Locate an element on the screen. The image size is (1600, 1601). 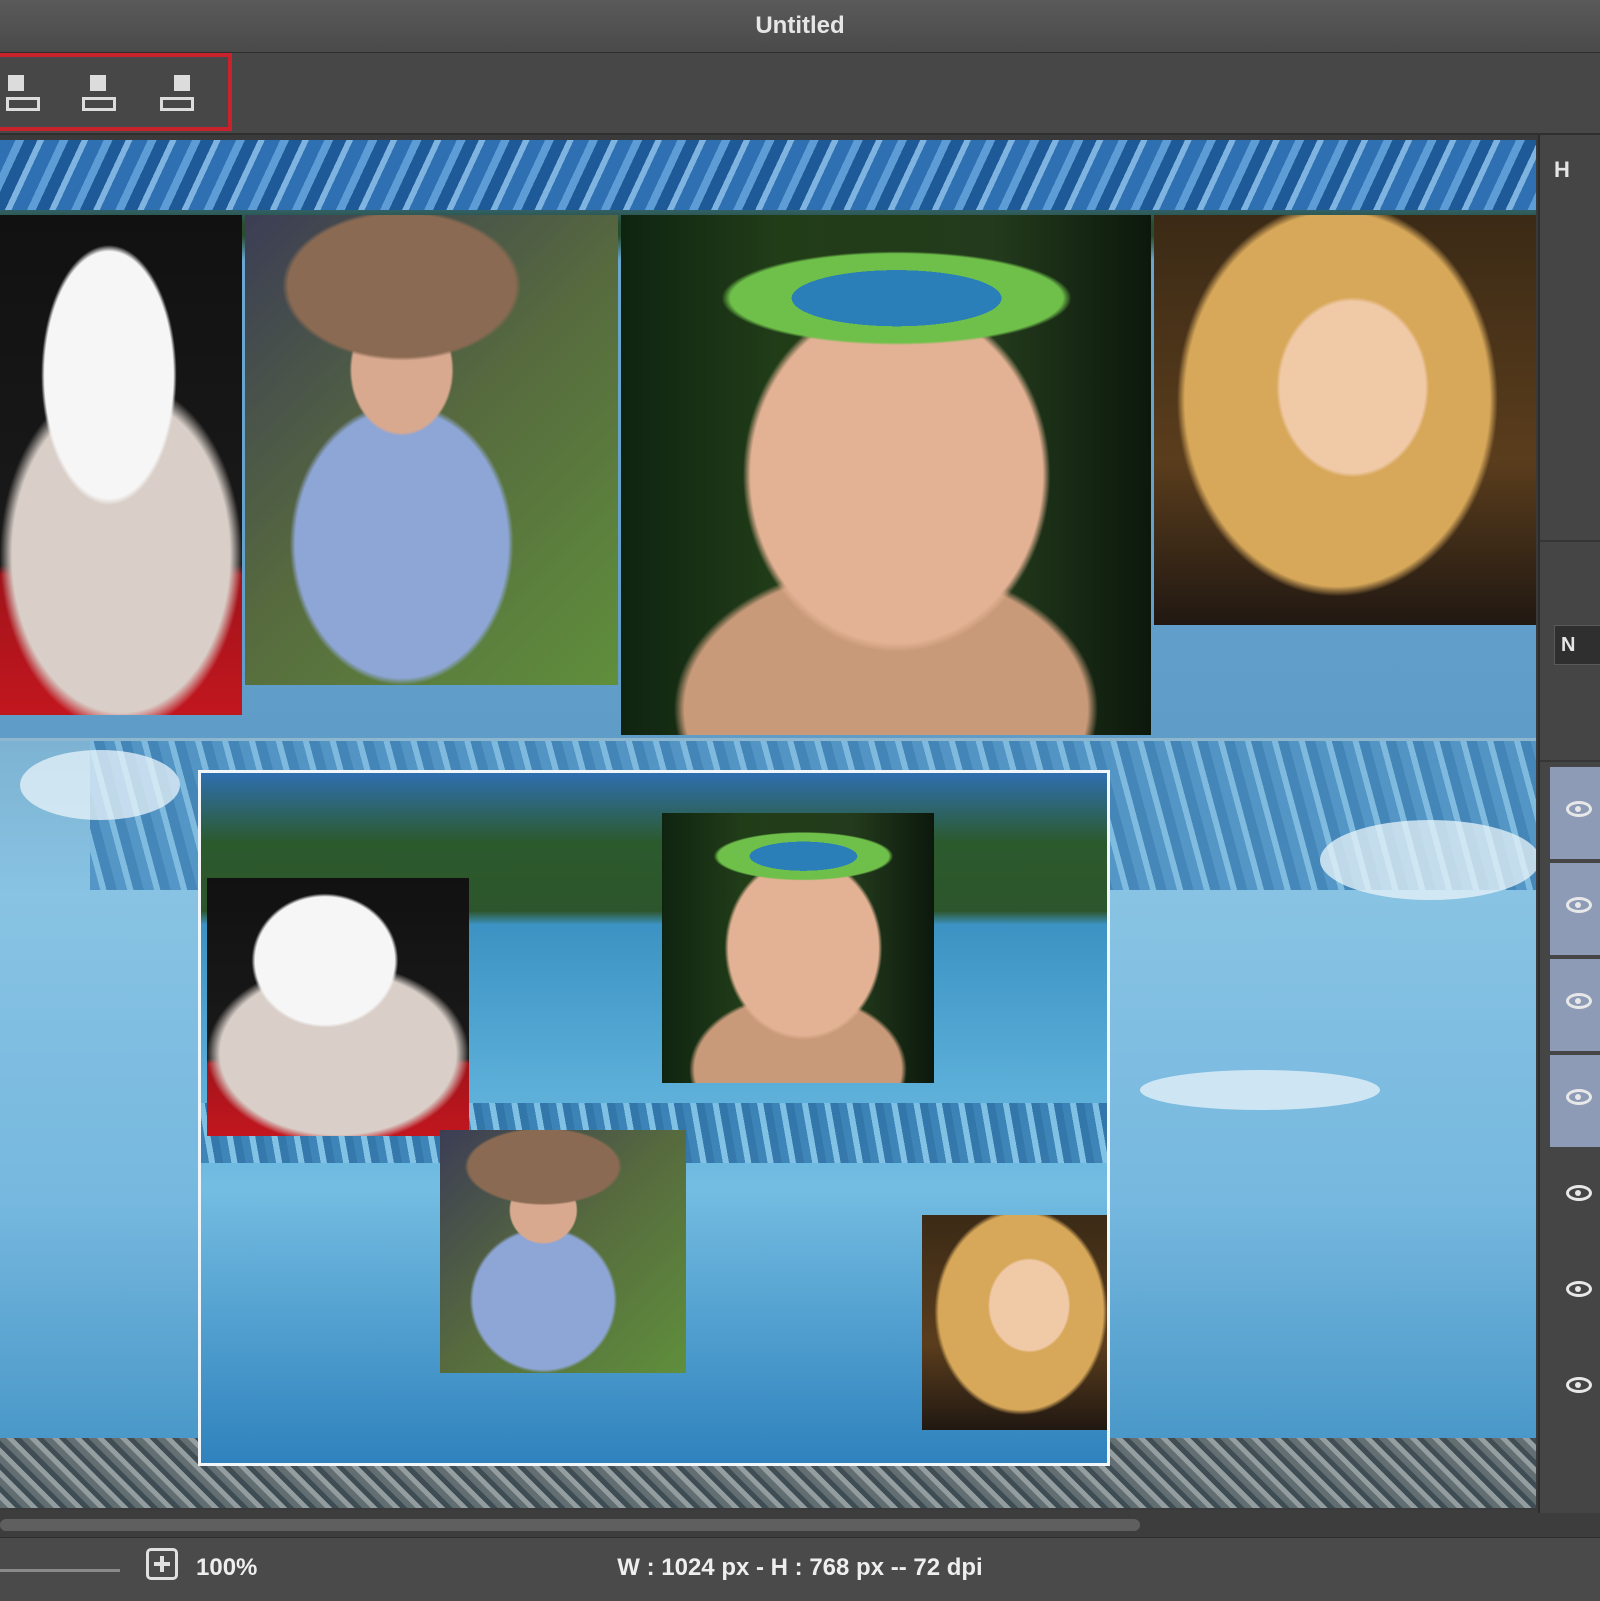
document-dimensions: W : 1024 px - H : 768 px -- 72 dpi is located at coordinates (800, 1567).